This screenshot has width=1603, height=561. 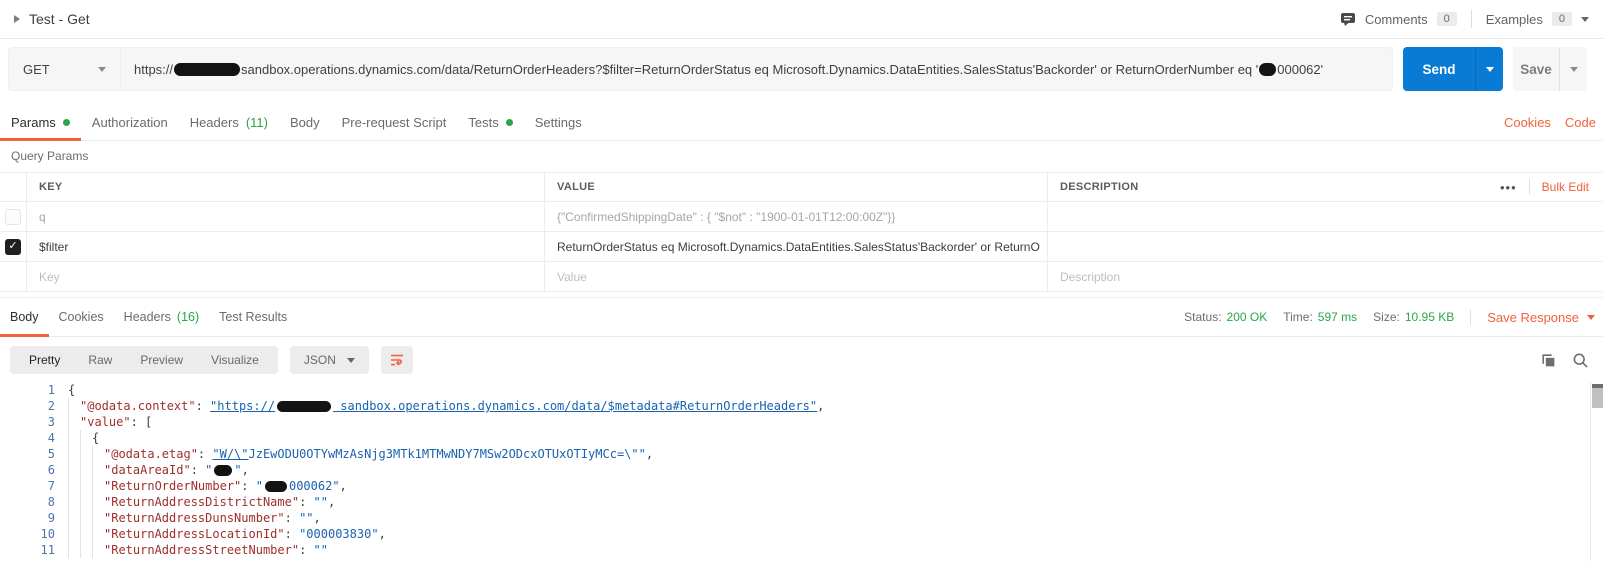 What do you see at coordinates (50, 156) in the screenshot?
I see `query-params-title: Query Params` at bounding box center [50, 156].